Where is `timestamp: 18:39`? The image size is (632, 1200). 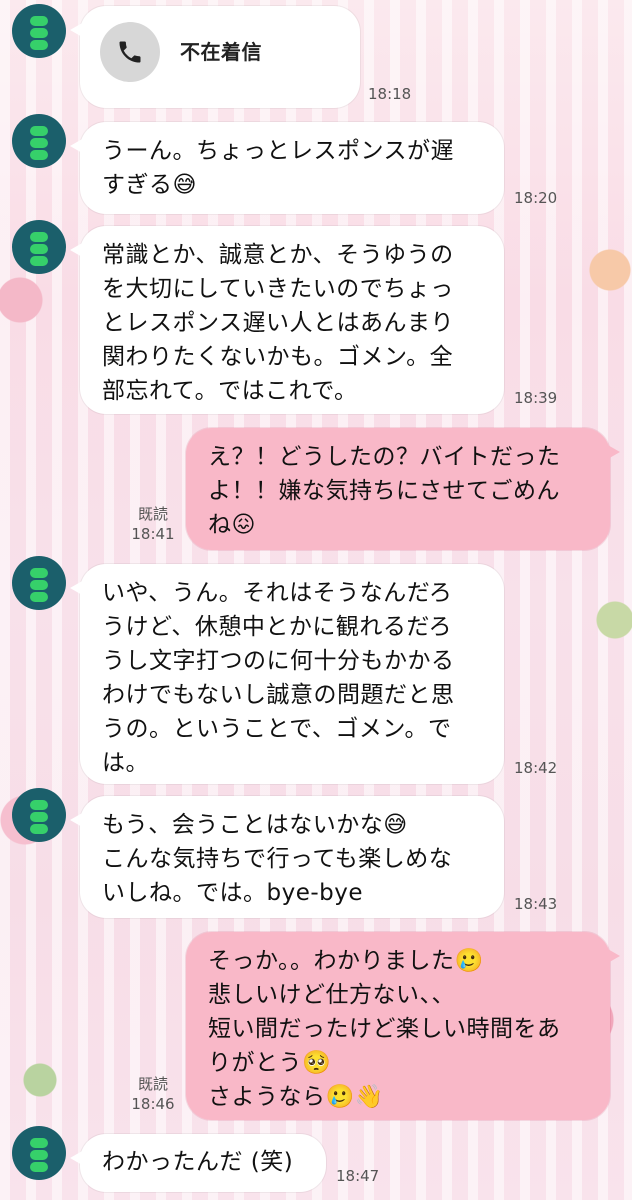 timestamp: 18:39 is located at coordinates (536, 398).